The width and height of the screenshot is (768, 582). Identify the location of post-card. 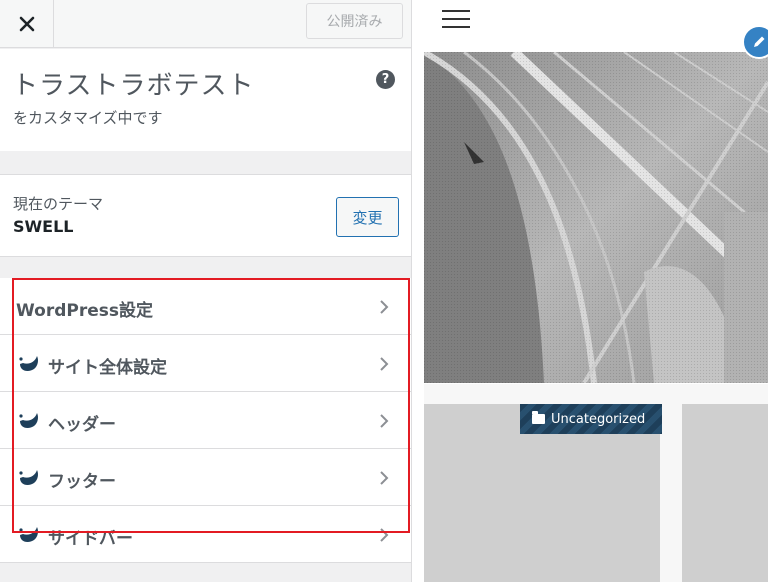
(725, 493).